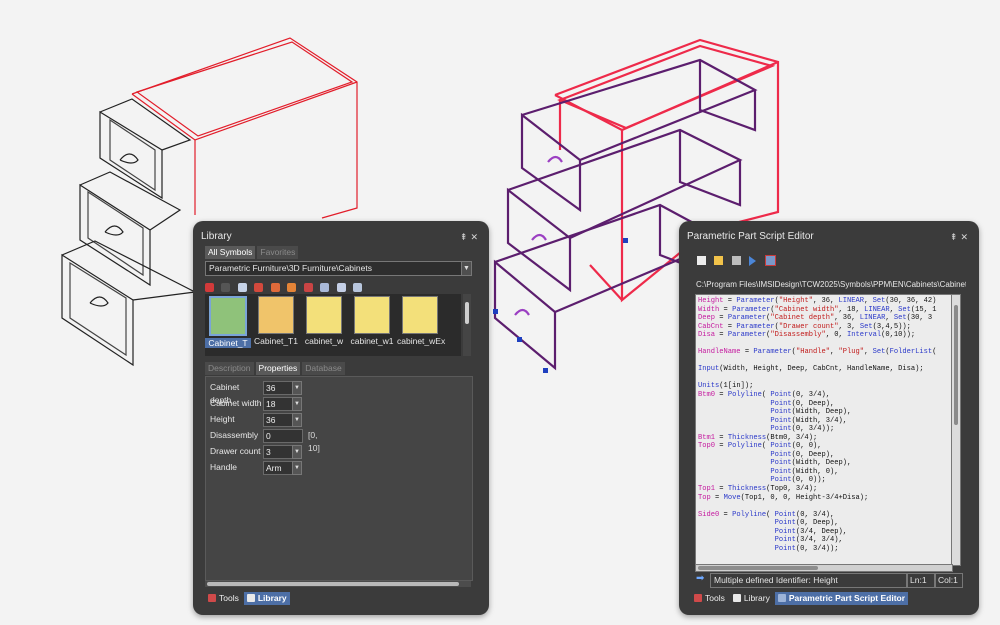  What do you see at coordinates (279, 452) in the screenshot?
I see `property-value-field: 3` at bounding box center [279, 452].